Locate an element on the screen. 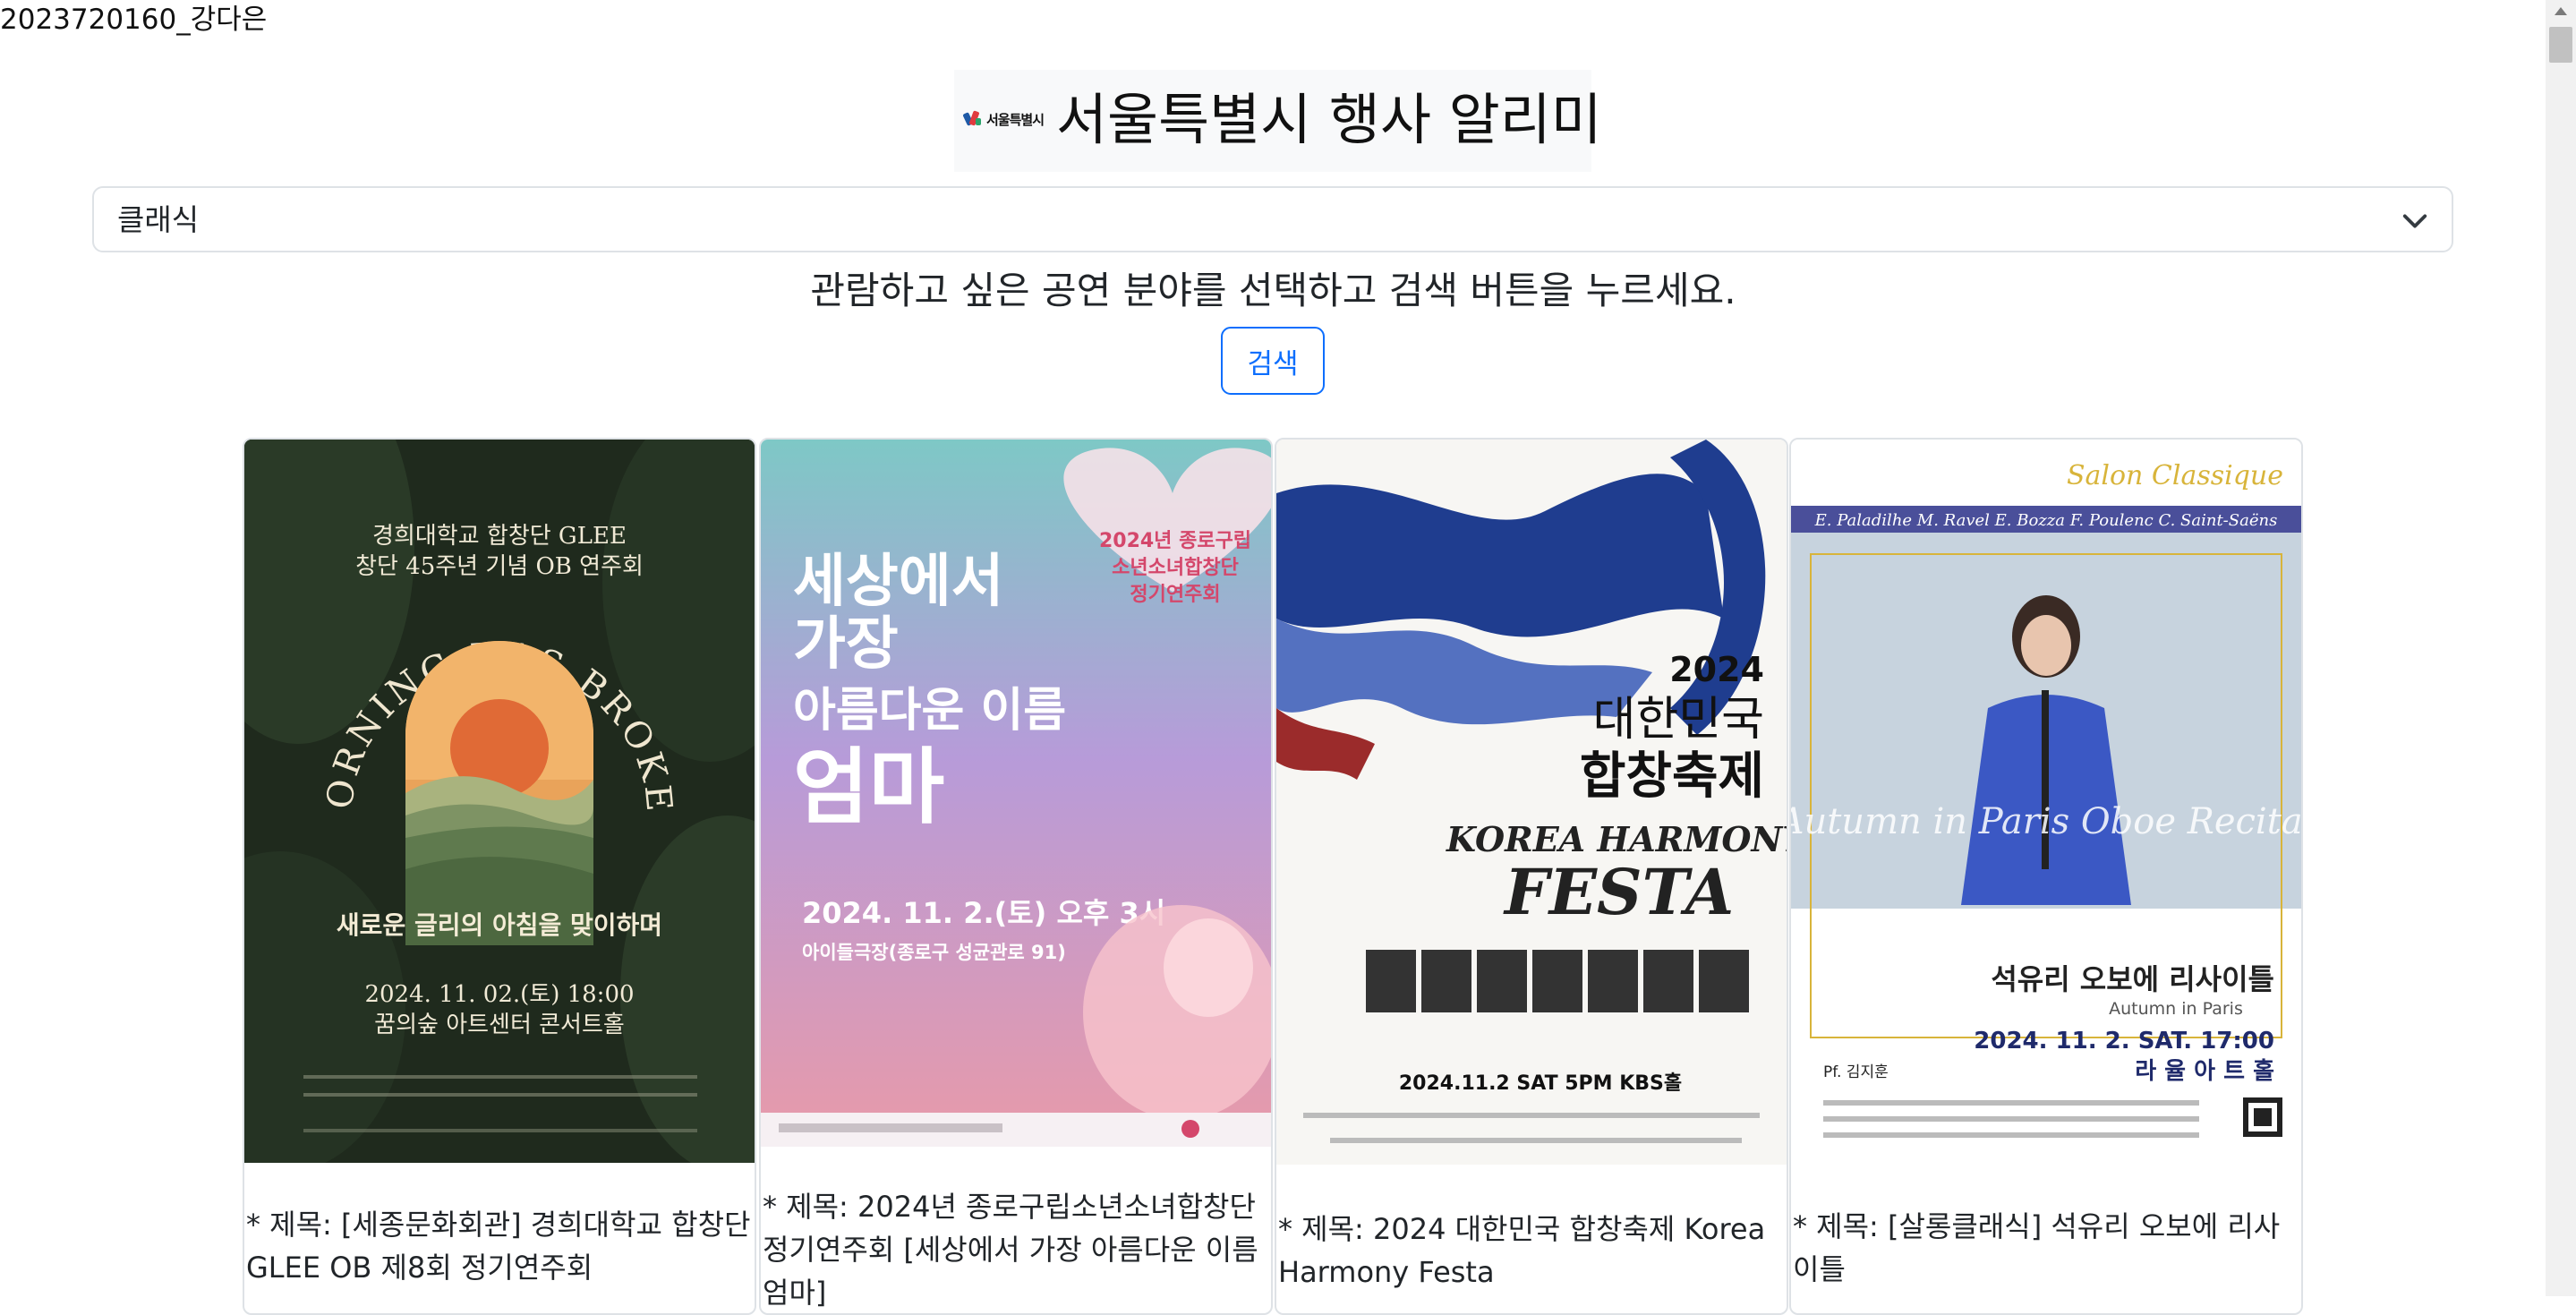  event-title: * 제목: 2024 대한민국 합창축제 Korea Harmony Festa is located at coordinates (1522, 1250).